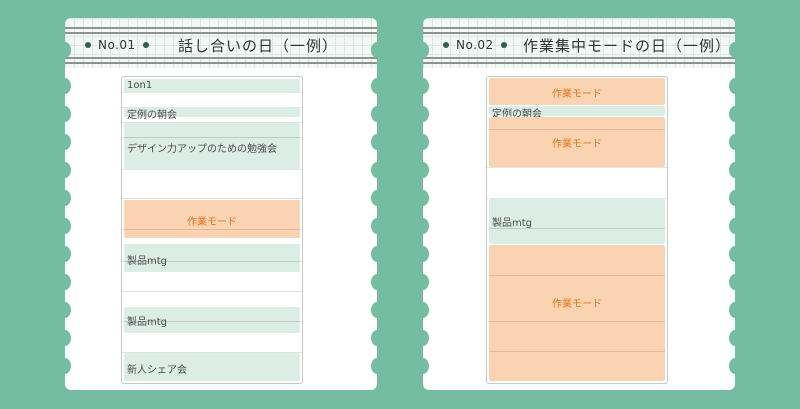  What do you see at coordinates (627, 46) in the screenshot?
I see `card-title: 作業集中モードの日（一例）` at bounding box center [627, 46].